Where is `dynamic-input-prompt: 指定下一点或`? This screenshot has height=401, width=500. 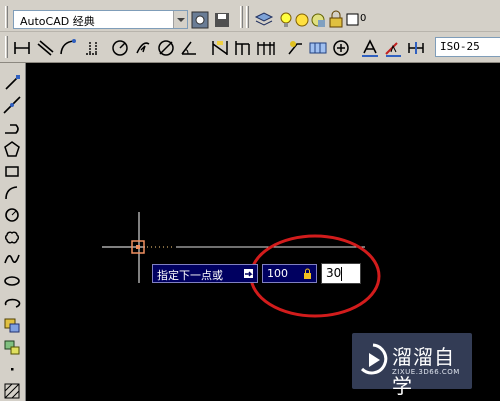 dynamic-input-prompt: 指定下一点或 is located at coordinates (205, 273).